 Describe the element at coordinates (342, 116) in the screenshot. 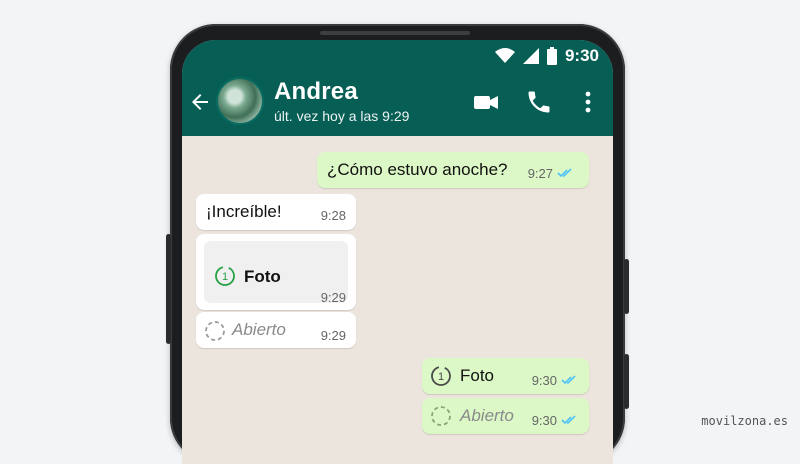

I see `last-seen-status: últ. vez hoy a las 9:29` at that location.